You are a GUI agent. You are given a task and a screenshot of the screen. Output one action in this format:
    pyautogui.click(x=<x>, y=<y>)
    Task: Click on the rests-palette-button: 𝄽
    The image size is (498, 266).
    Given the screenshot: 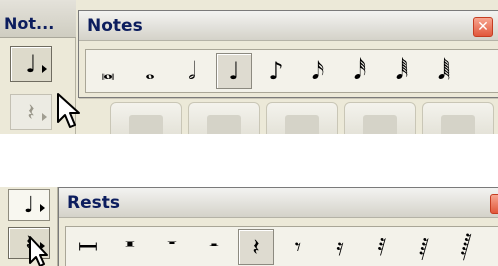 What is the action you would take?
    pyautogui.click(x=31, y=112)
    